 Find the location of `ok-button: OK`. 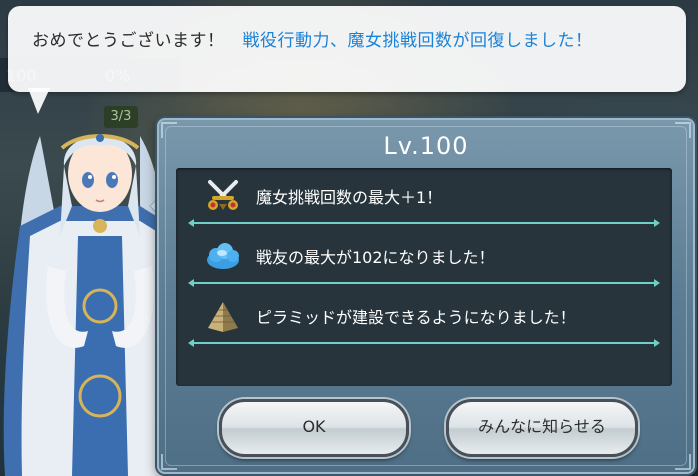

ok-button: OK is located at coordinates (314, 428).